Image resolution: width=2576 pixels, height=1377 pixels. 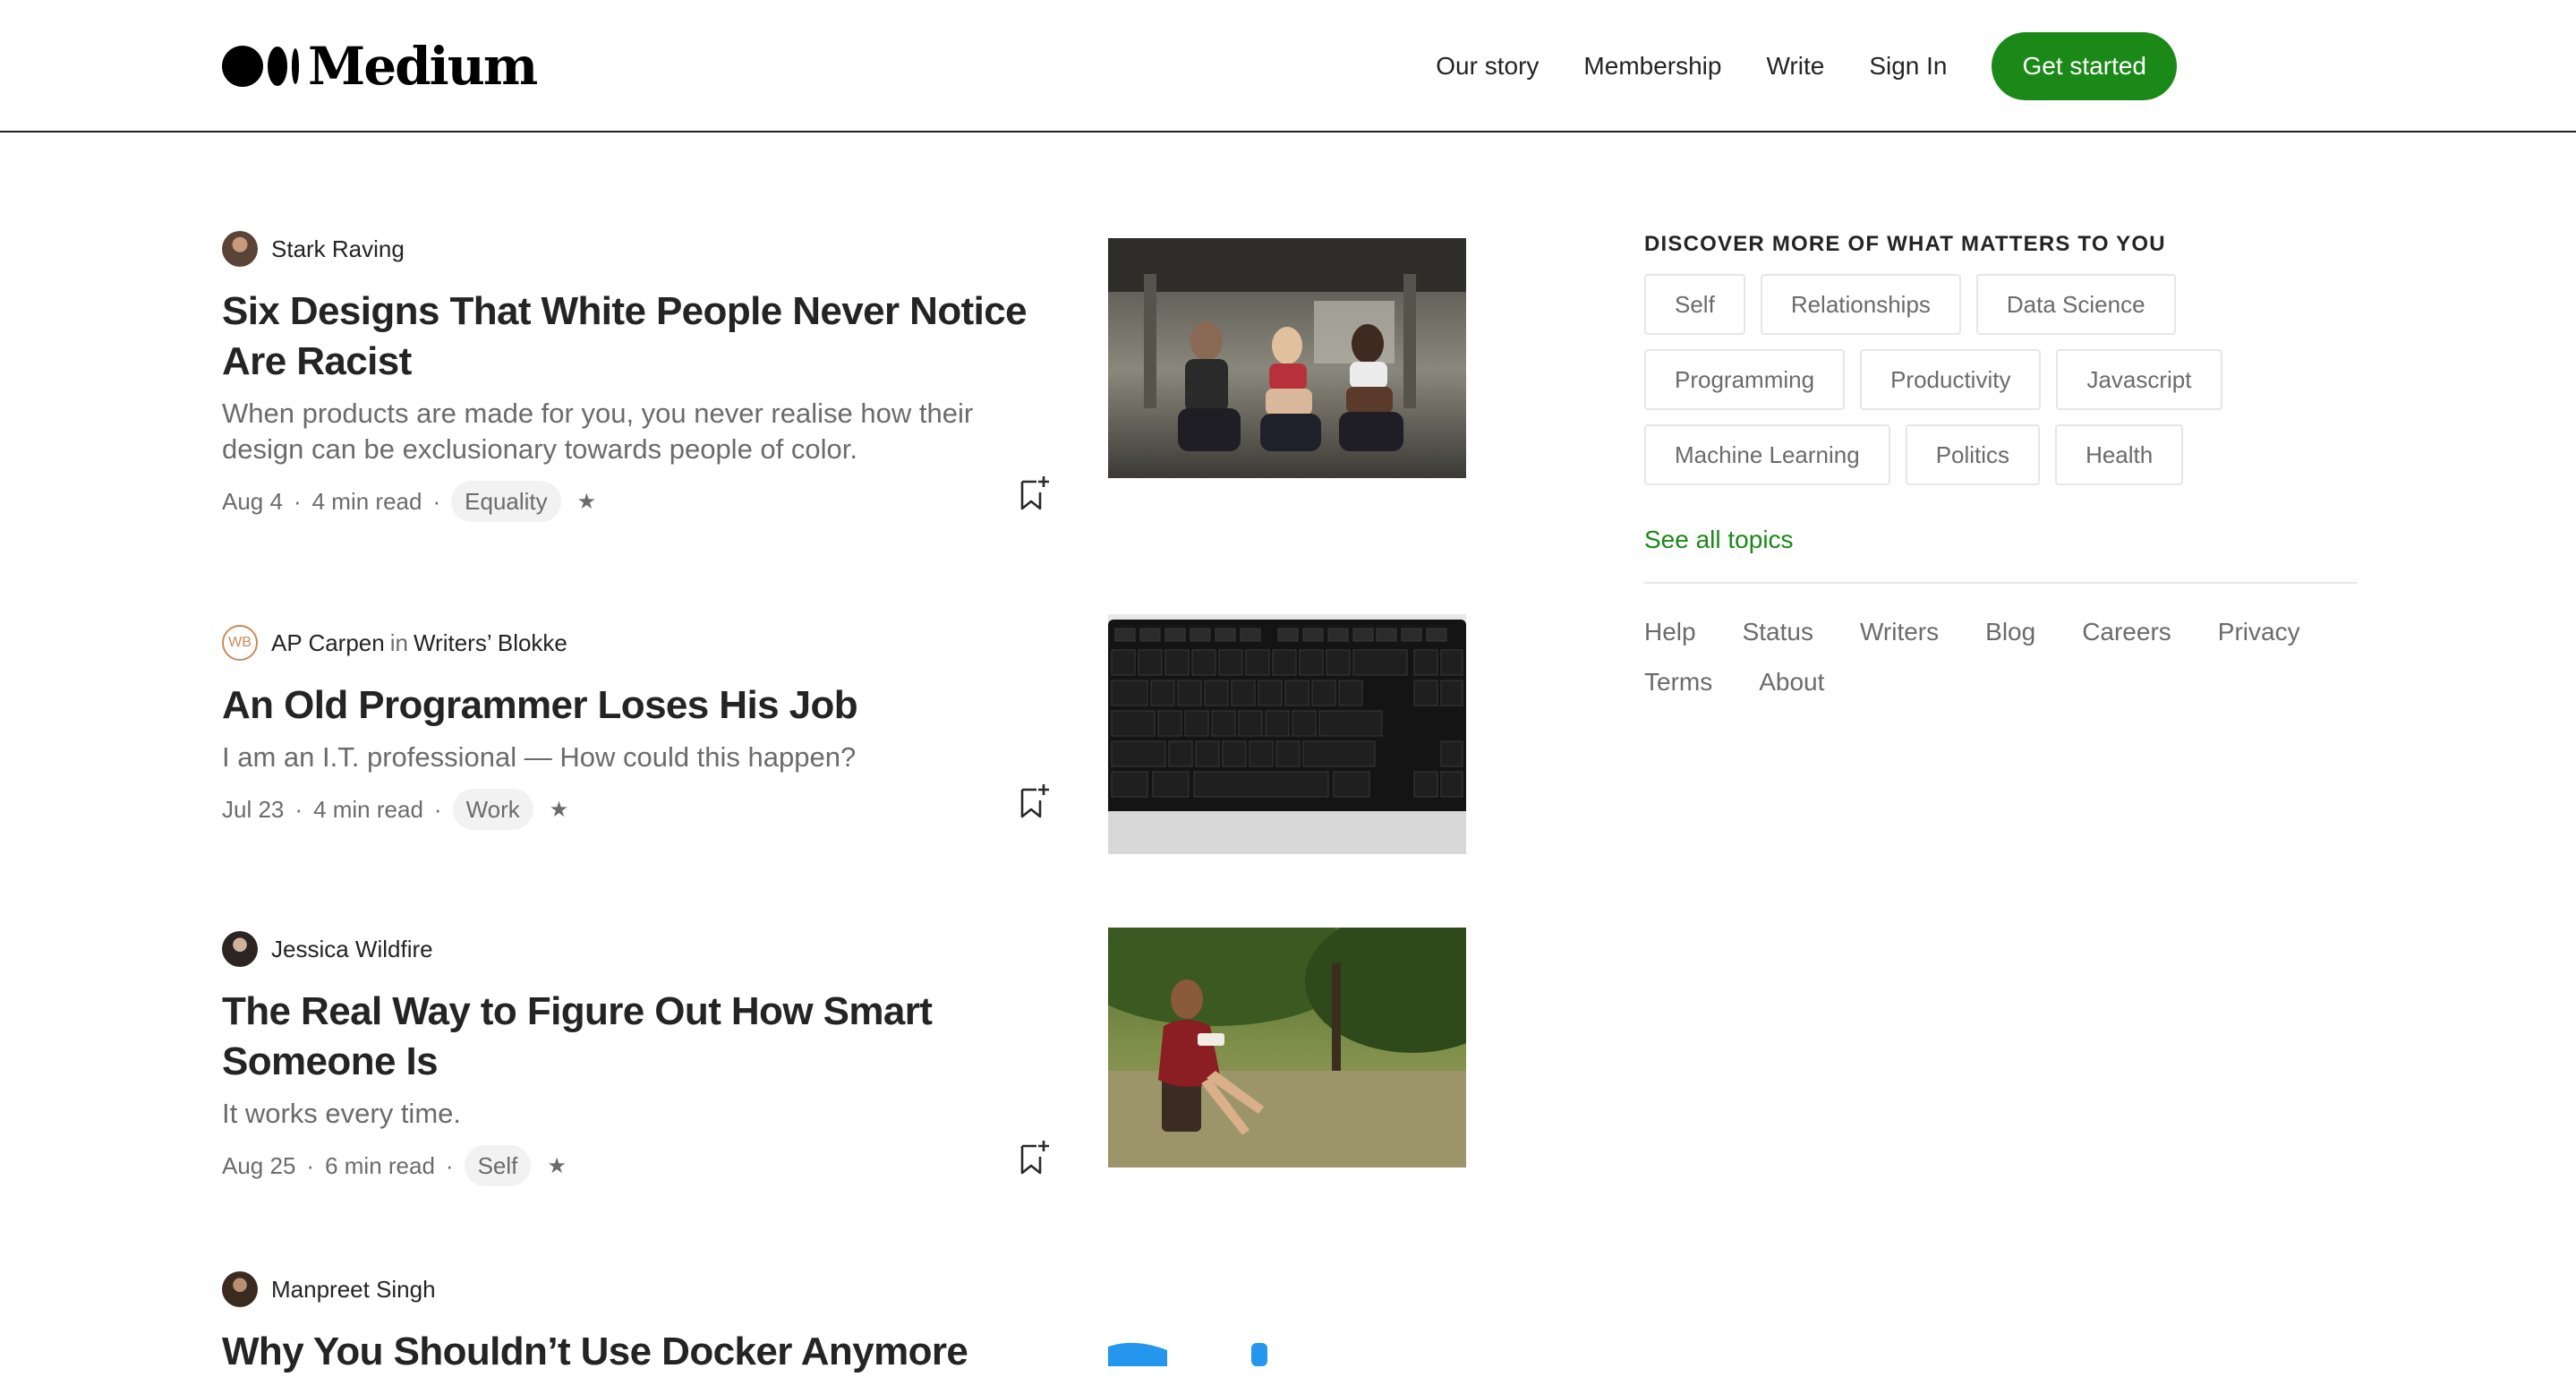 I want to click on author-name: Jessica Wildfire, so click(x=352, y=949).